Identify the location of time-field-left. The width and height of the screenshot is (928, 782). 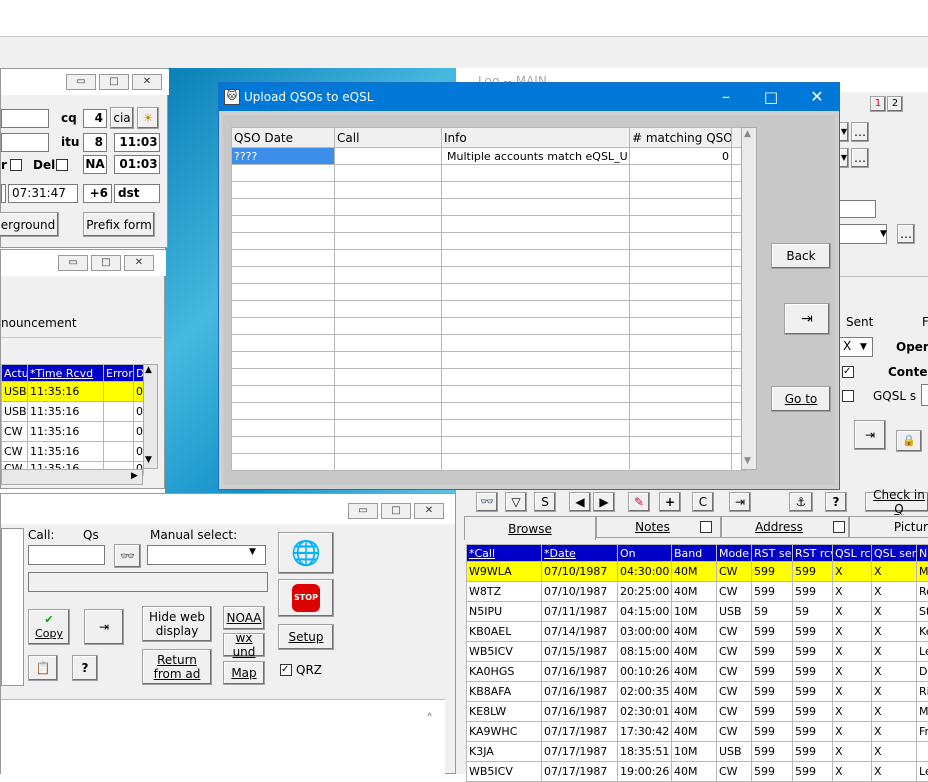
(3, 193).